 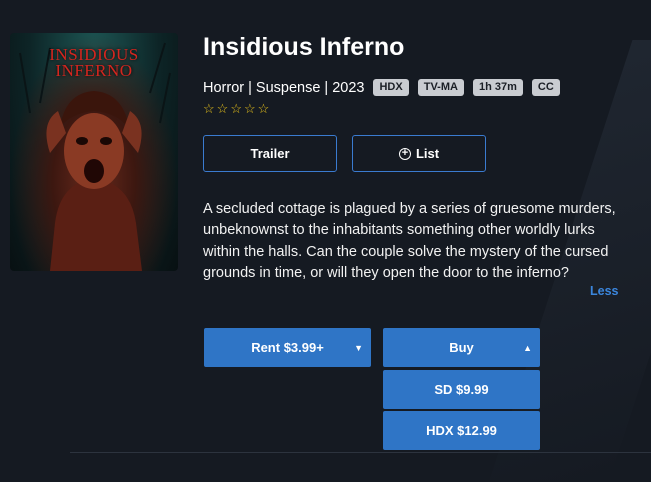 I want to click on buy-option-hdx-label: HDX $12.99, so click(x=461, y=430).